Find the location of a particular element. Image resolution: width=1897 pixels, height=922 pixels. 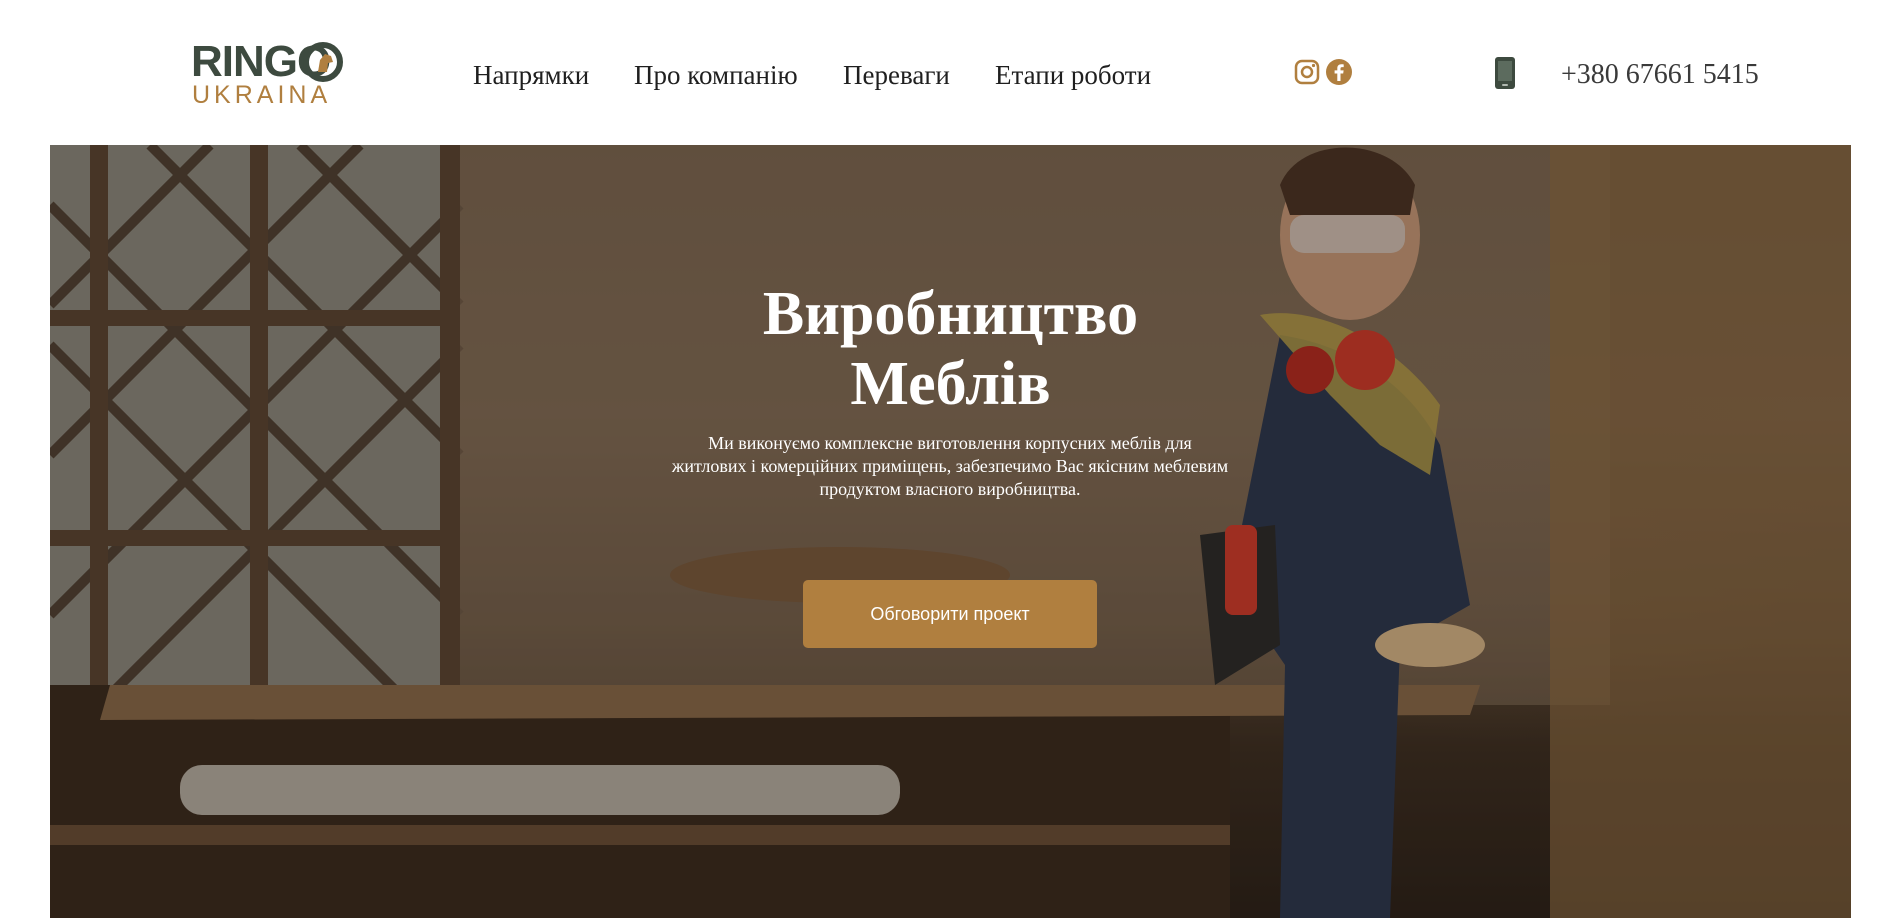

nav-item-advantages: Переваги is located at coordinates (896, 75).